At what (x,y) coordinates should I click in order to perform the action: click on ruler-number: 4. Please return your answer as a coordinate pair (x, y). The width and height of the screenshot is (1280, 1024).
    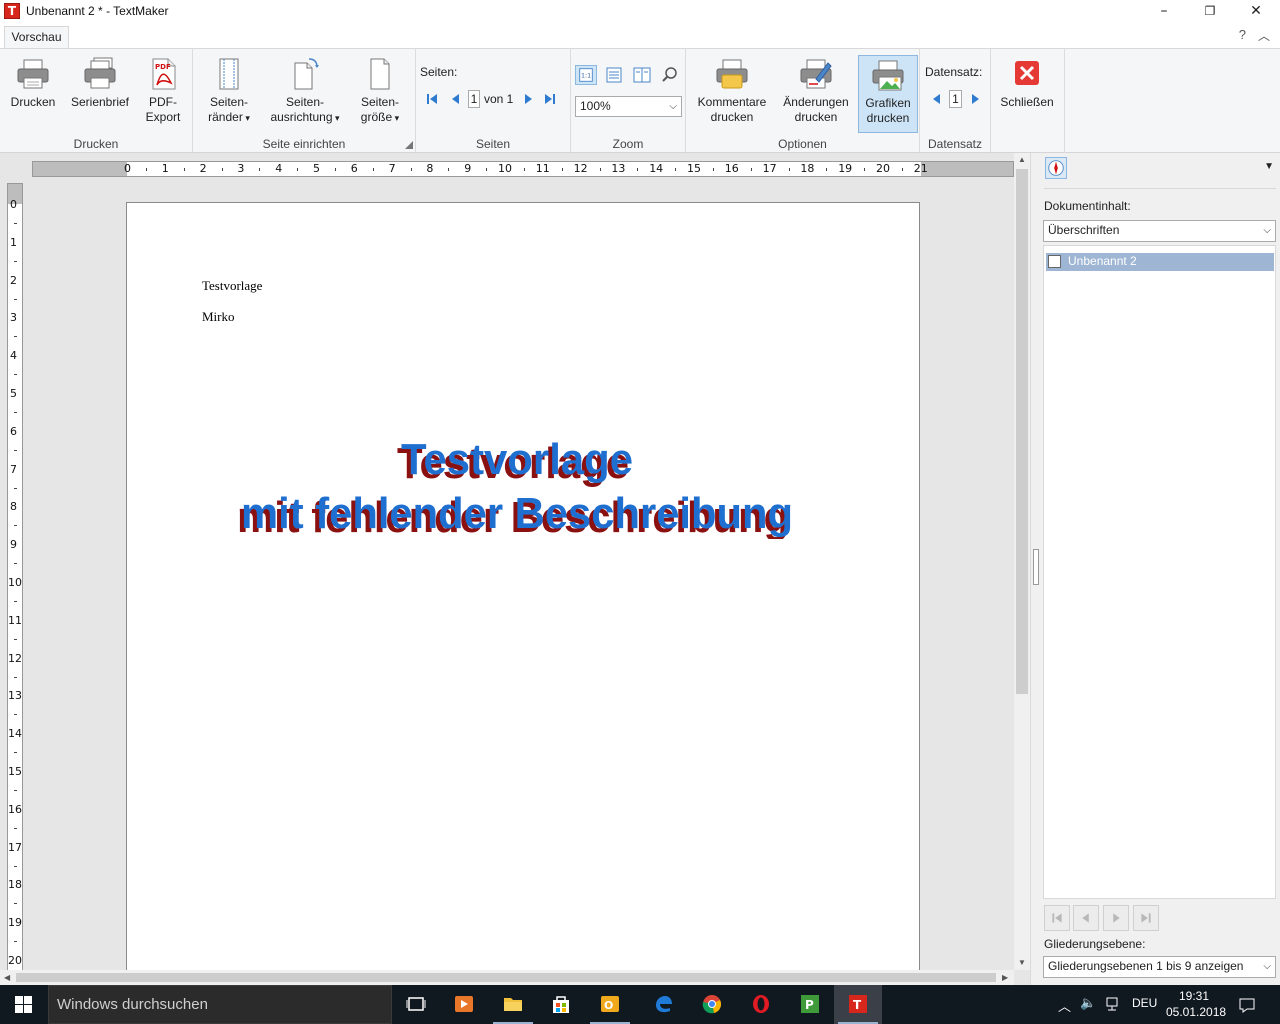
    Looking at the image, I should click on (13, 356).